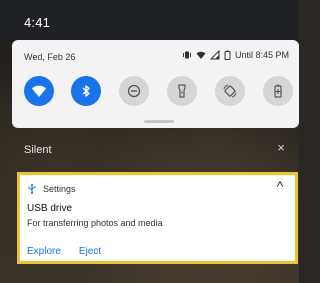 This screenshot has height=283, width=320. I want to click on wifi-icon, so click(39, 91).